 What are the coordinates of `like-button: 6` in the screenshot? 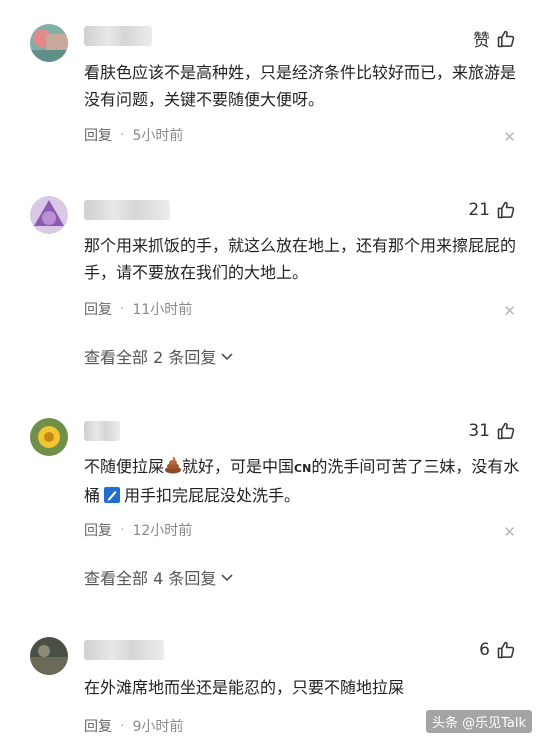 It's located at (497, 650).